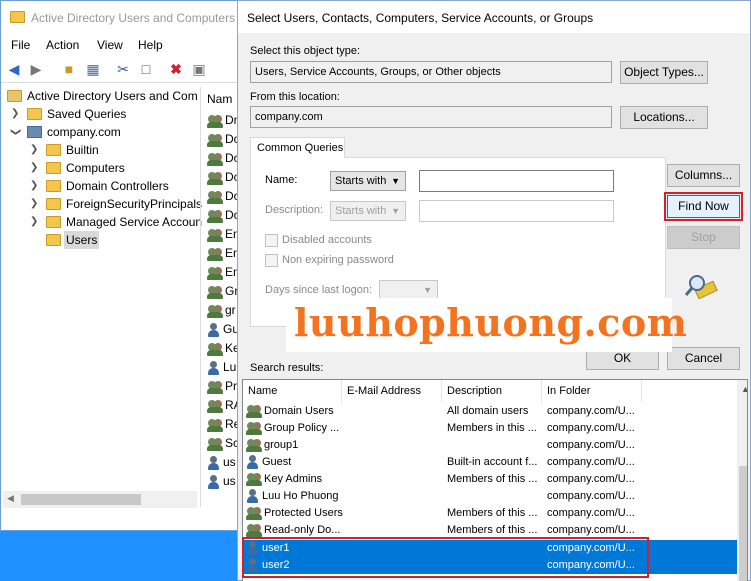 This screenshot has width=751, height=581. I want to click on results-vertical-scrollbar: ▲, so click(742, 480).